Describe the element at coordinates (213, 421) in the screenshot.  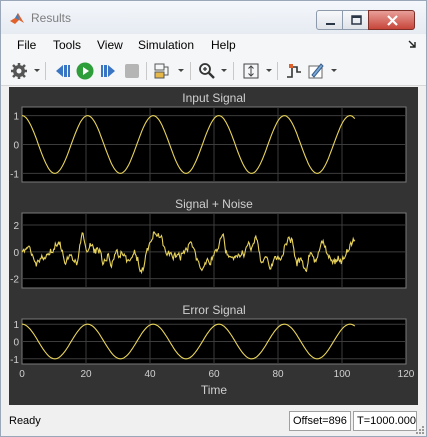
I see `status-bar: Ready Offset=896 T=1000.000` at that location.